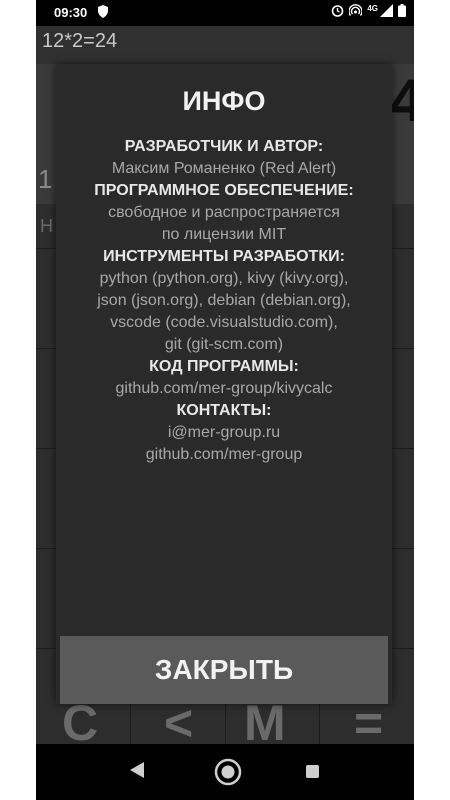  What do you see at coordinates (45, 179) in the screenshot?
I see `calc-partial-digit: 1` at bounding box center [45, 179].